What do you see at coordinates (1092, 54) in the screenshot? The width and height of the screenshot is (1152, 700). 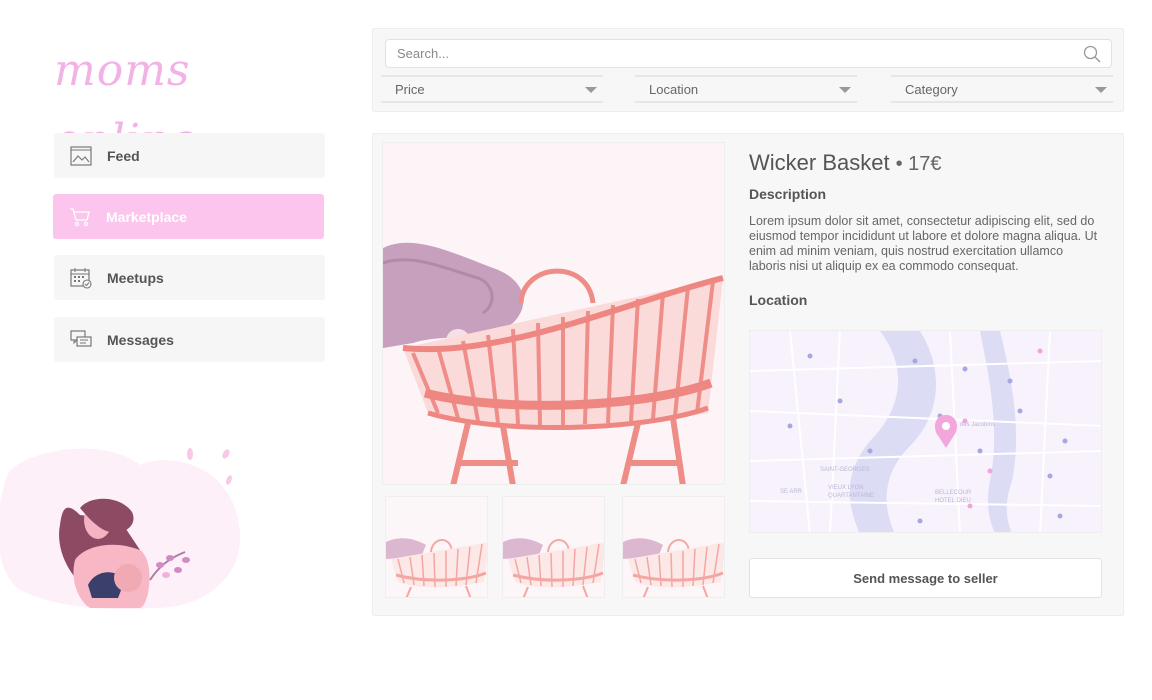 I see `search-icon` at bounding box center [1092, 54].